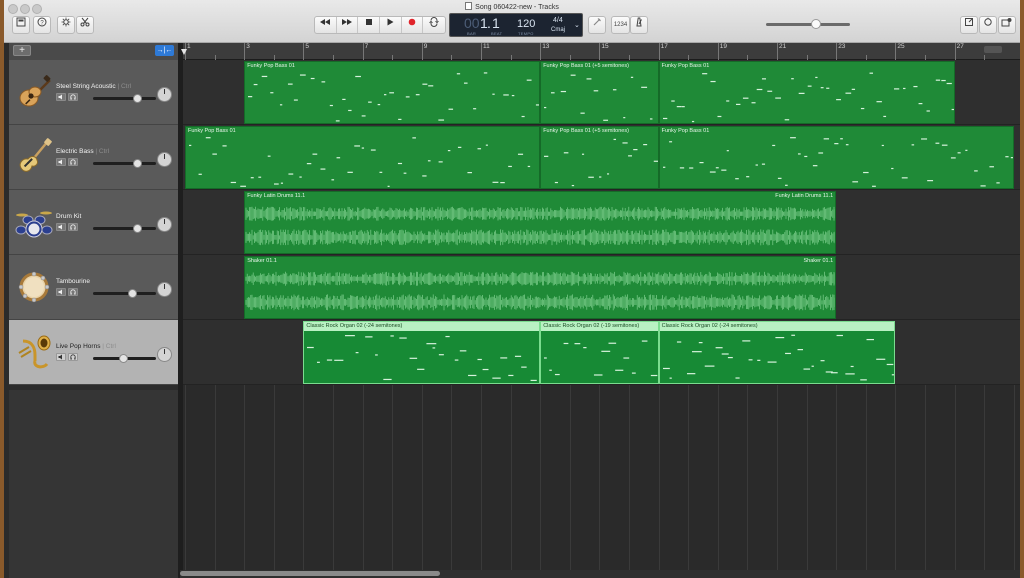  I want to click on track-header: Live Pop Horns | Ctrl, so click(93, 352).